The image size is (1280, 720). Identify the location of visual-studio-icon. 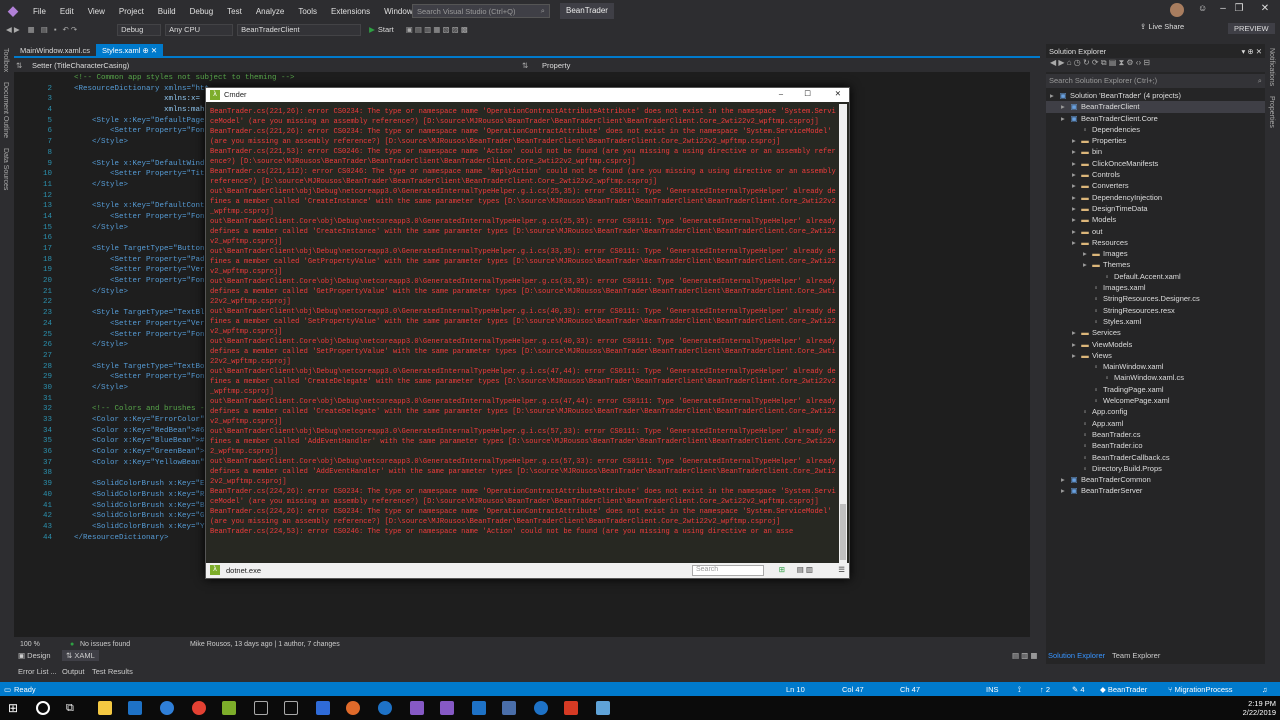
(417, 708).